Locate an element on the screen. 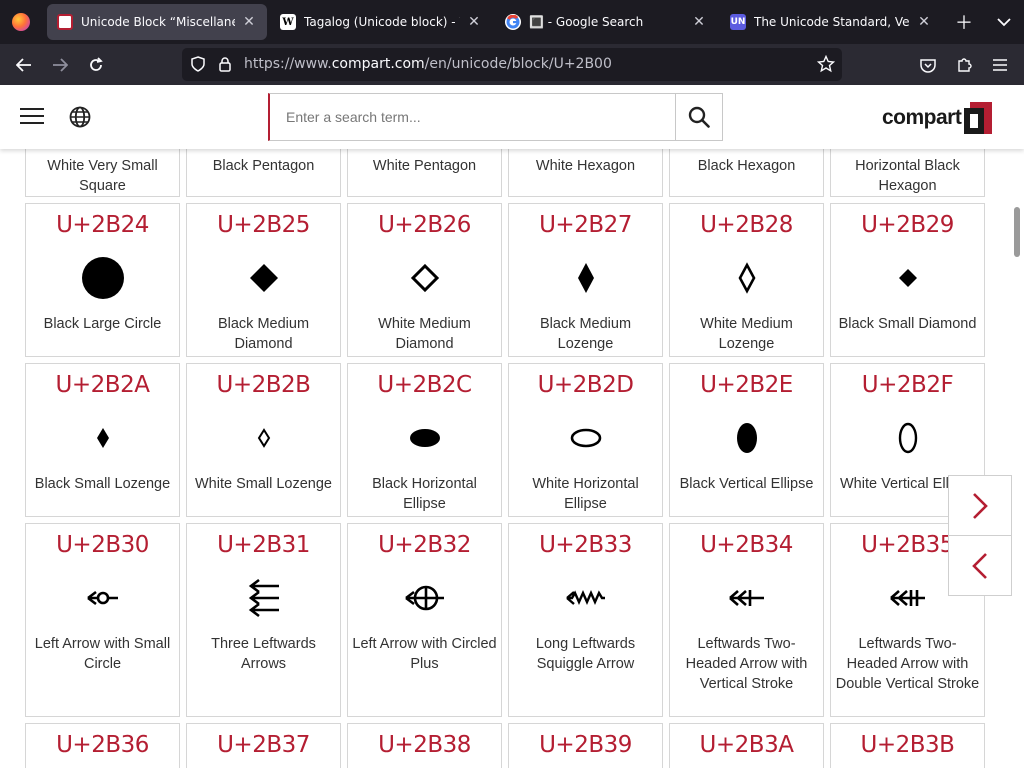 Image resolution: width=1024 pixels, height=768 pixels. white-small-lozenge-icon is located at coordinates (263, 438).